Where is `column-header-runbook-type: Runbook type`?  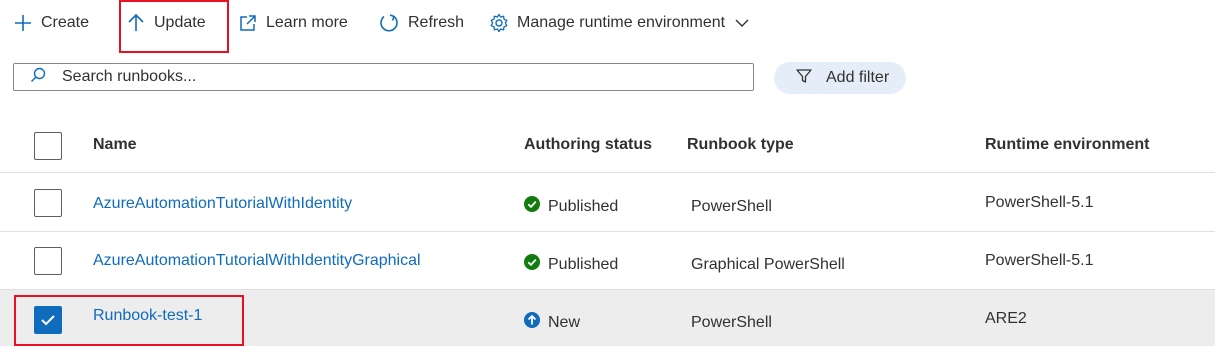 column-header-runbook-type: Runbook type is located at coordinates (740, 145).